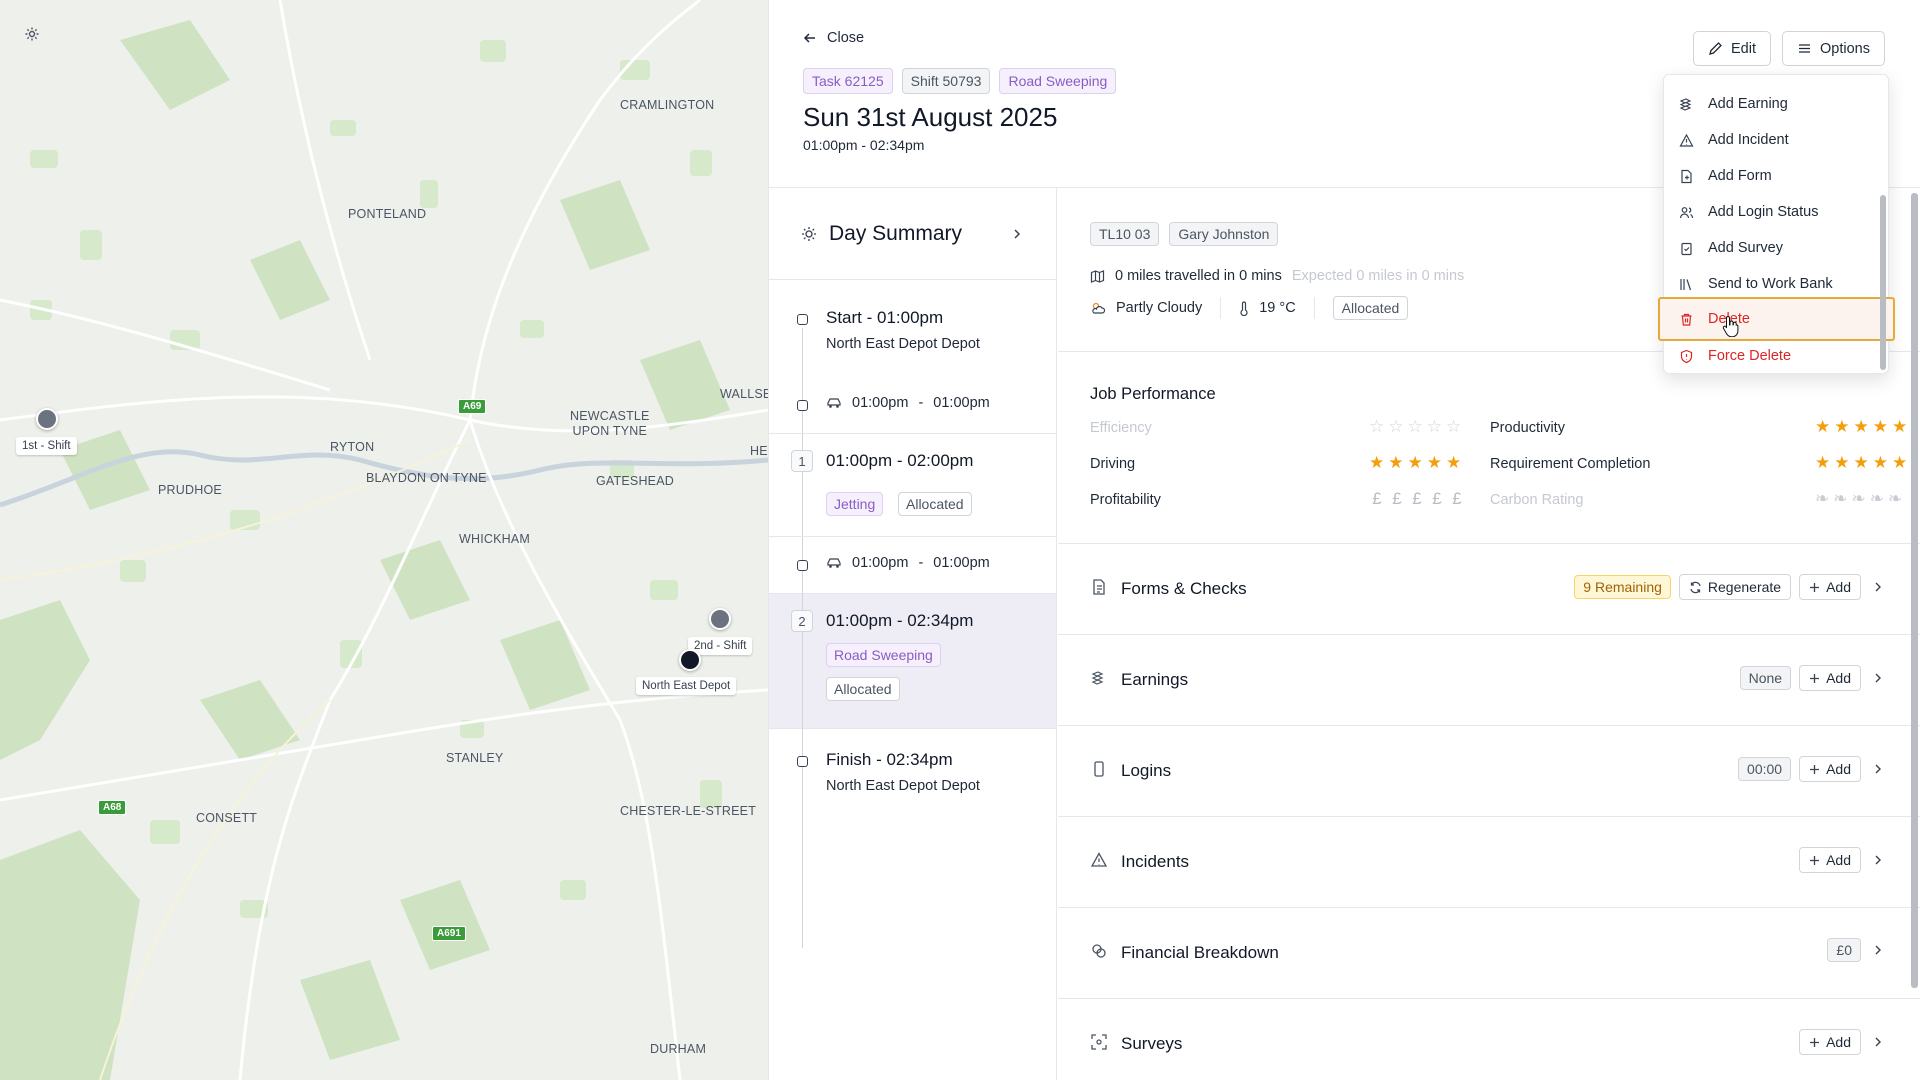  I want to click on shift-marker-label: 1st - Shift, so click(46, 446).